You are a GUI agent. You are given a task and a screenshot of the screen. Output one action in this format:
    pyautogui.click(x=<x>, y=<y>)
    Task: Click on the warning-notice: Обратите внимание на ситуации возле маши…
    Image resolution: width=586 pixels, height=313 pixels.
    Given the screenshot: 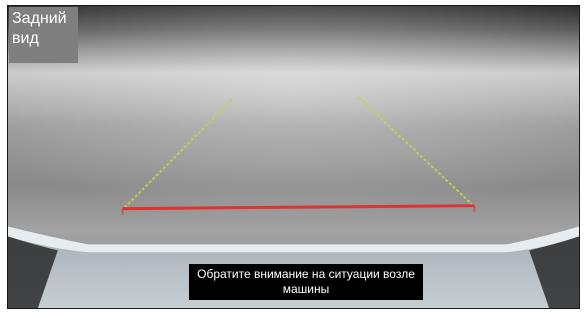 What is the action you would take?
    pyautogui.click(x=306, y=282)
    